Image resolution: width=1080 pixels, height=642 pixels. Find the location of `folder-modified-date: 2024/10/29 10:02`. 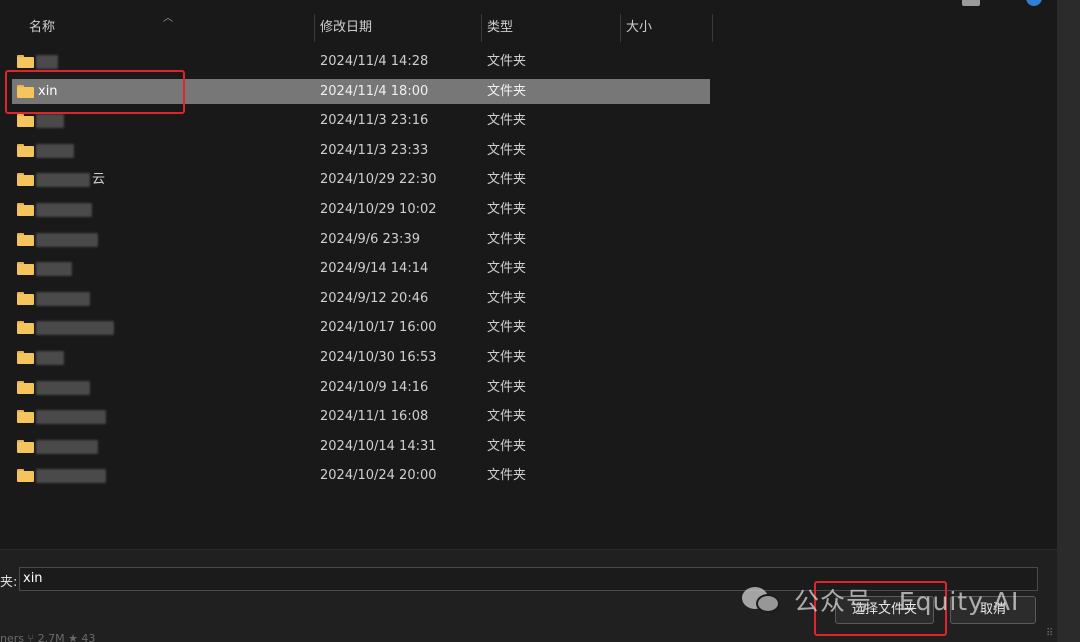

folder-modified-date: 2024/10/29 10:02 is located at coordinates (378, 209).